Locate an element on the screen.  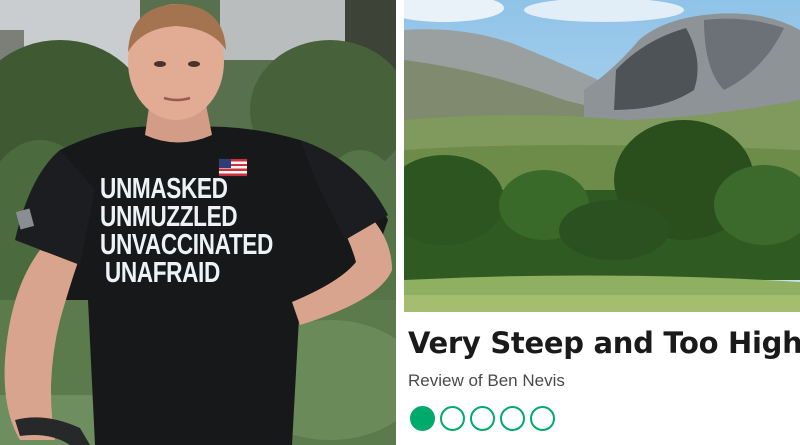
shirt-line-2: UNMUZZLED is located at coordinates (169, 217).